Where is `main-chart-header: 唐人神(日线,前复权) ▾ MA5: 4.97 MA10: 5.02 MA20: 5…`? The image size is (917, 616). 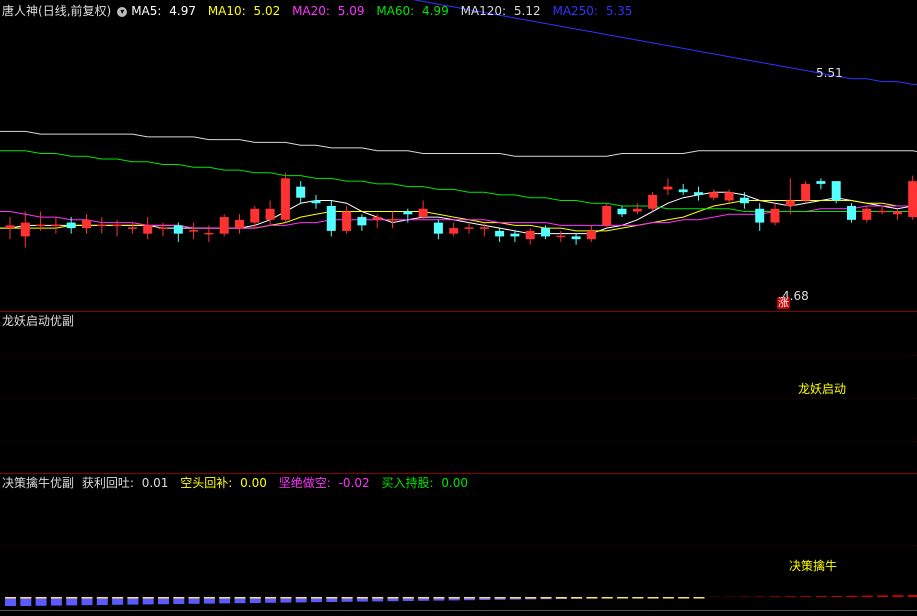 main-chart-header: 唐人神(日线,前复权) ▾ MA5: 4.97 MA10: 5.02 MA20: 5… is located at coordinates (321, 11).